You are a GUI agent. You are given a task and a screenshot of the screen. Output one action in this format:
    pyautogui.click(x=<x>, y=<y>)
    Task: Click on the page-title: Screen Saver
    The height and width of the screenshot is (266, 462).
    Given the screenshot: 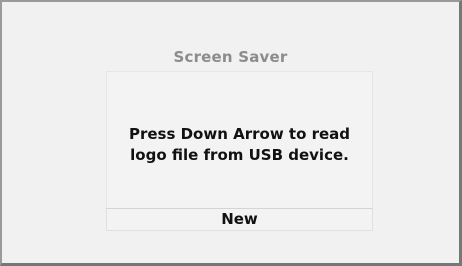 What is the action you would take?
    pyautogui.click(x=230, y=57)
    